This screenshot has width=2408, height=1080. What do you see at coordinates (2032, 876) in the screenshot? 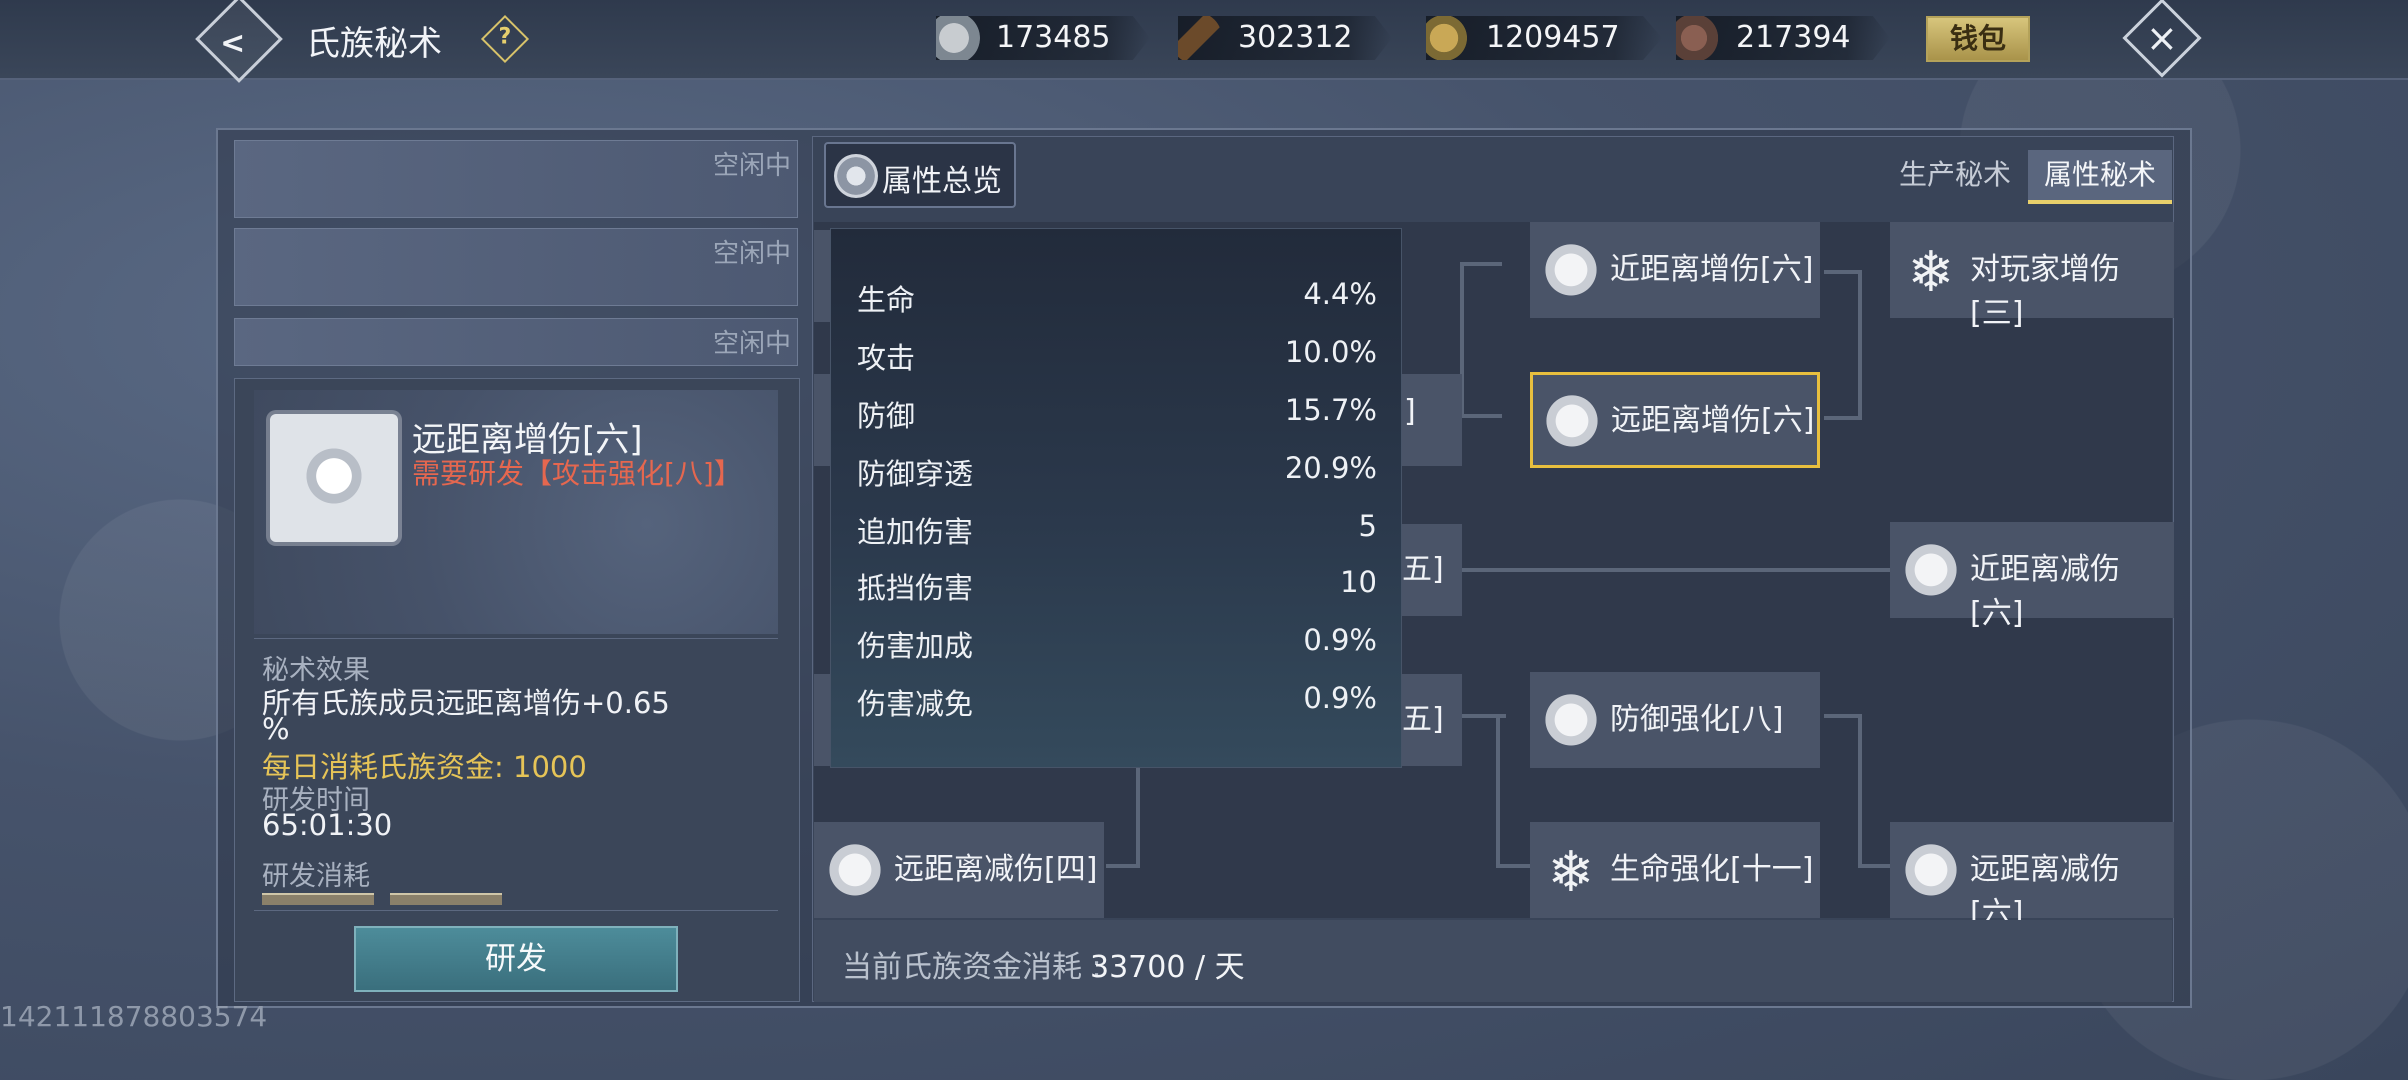
I see `skill-node-ranged-reduction-2: 远距离减伤[六]` at bounding box center [2032, 876].